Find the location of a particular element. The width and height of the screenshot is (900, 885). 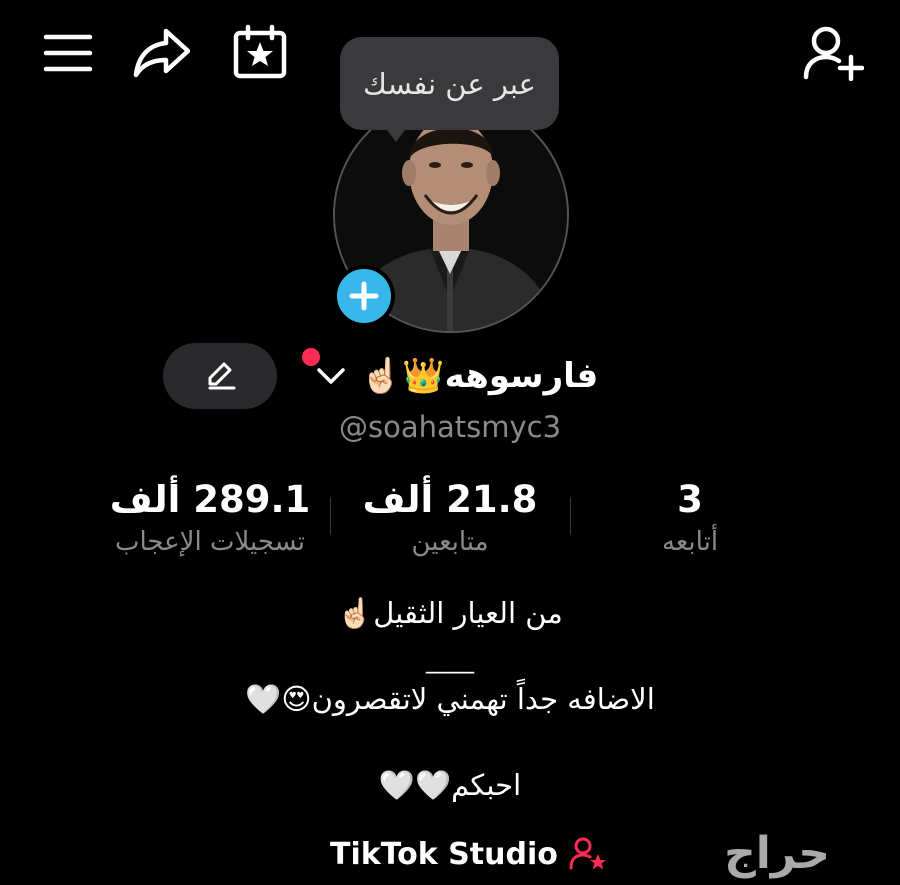

bio-line: ____ is located at coordinates (450, 660).